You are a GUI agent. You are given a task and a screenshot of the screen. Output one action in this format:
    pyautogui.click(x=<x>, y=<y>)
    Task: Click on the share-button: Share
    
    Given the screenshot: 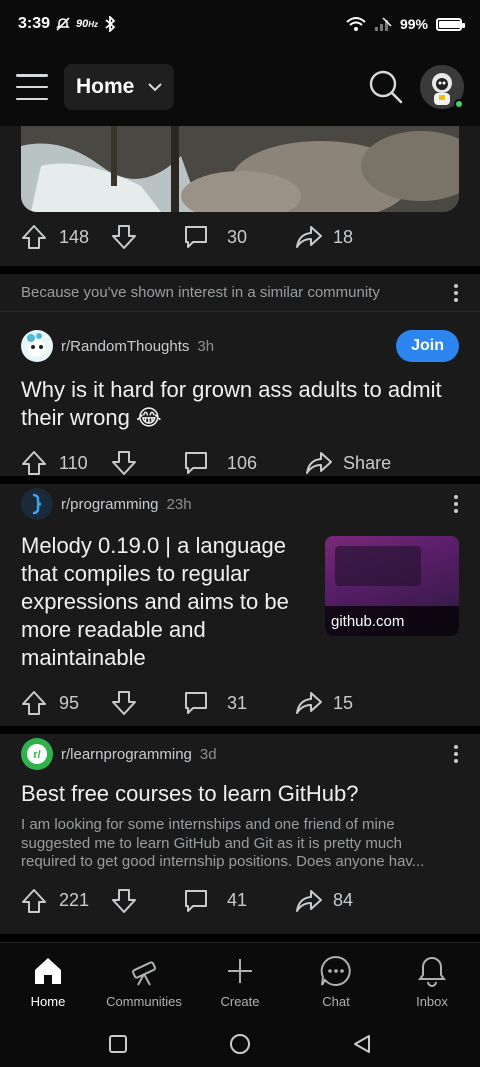 What is the action you would take?
    pyautogui.click(x=348, y=463)
    